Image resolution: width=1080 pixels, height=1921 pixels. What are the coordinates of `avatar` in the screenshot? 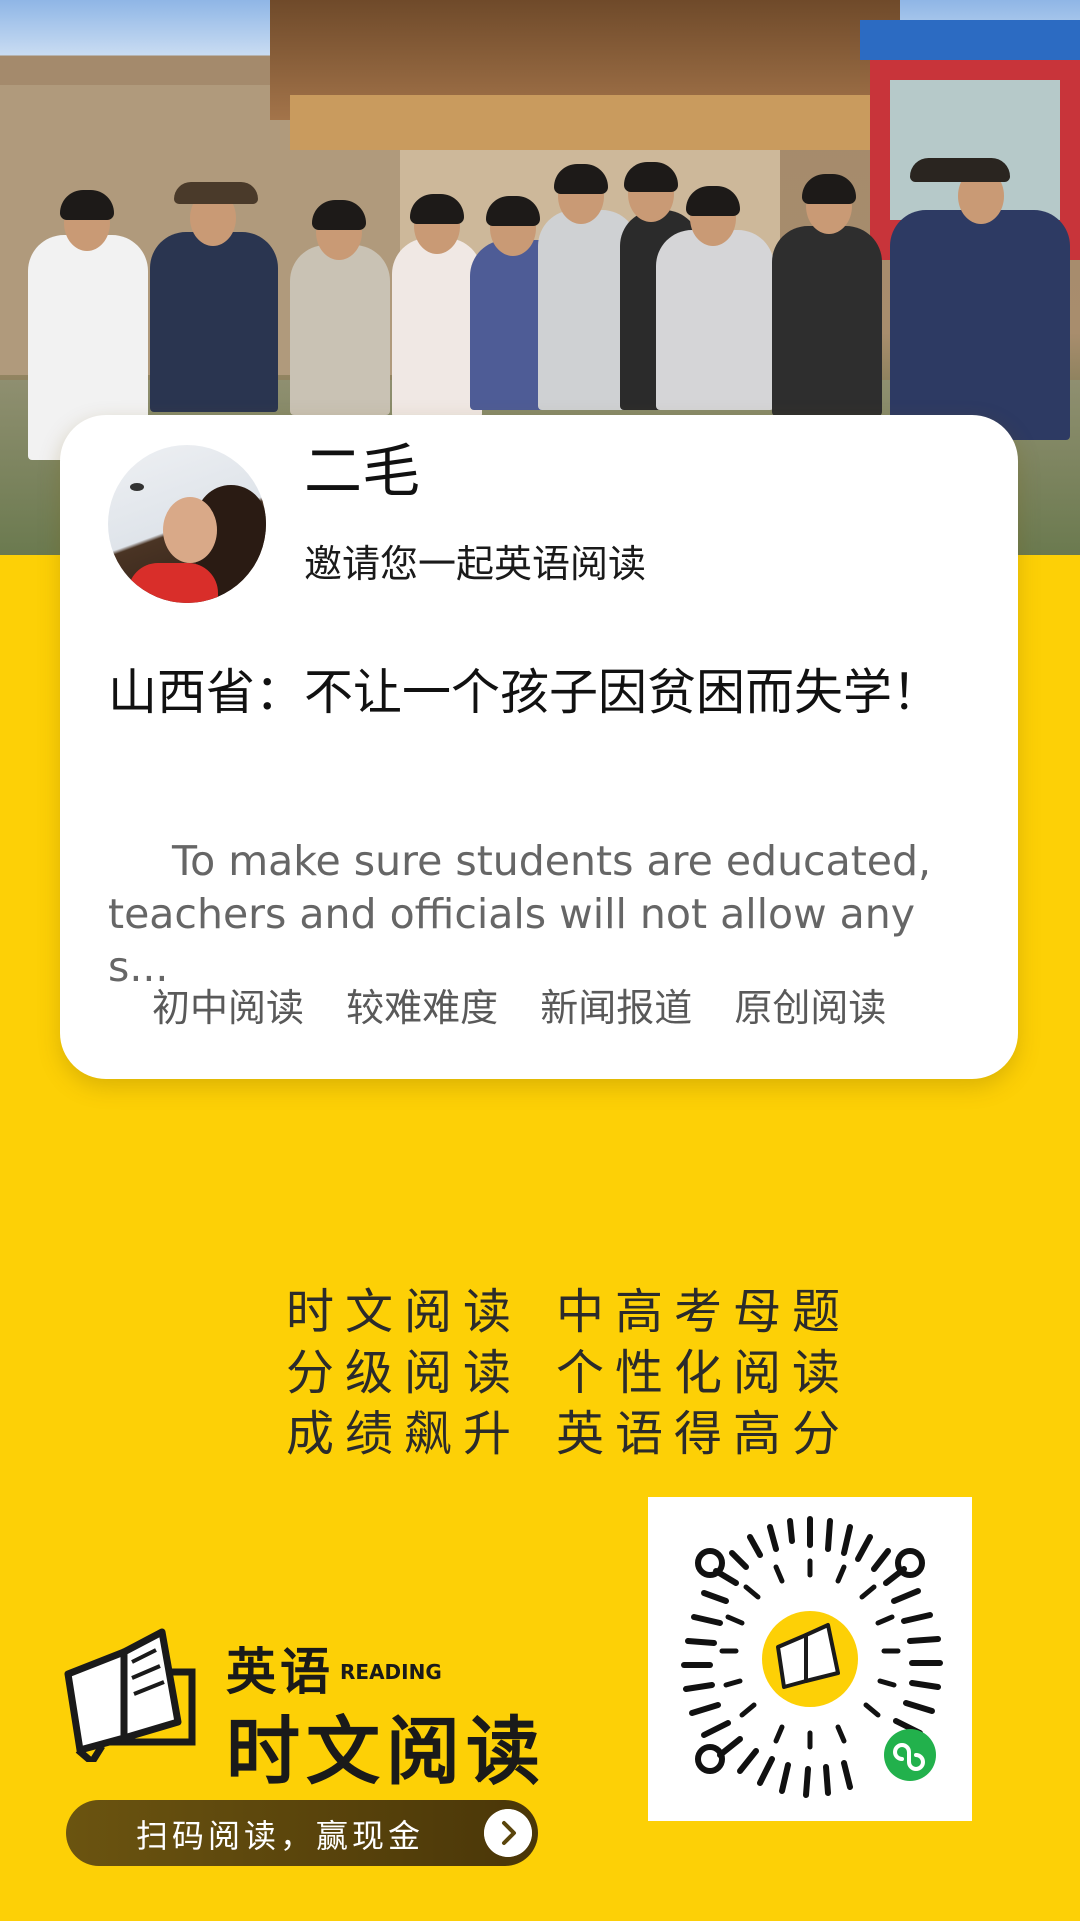 It's located at (187, 524).